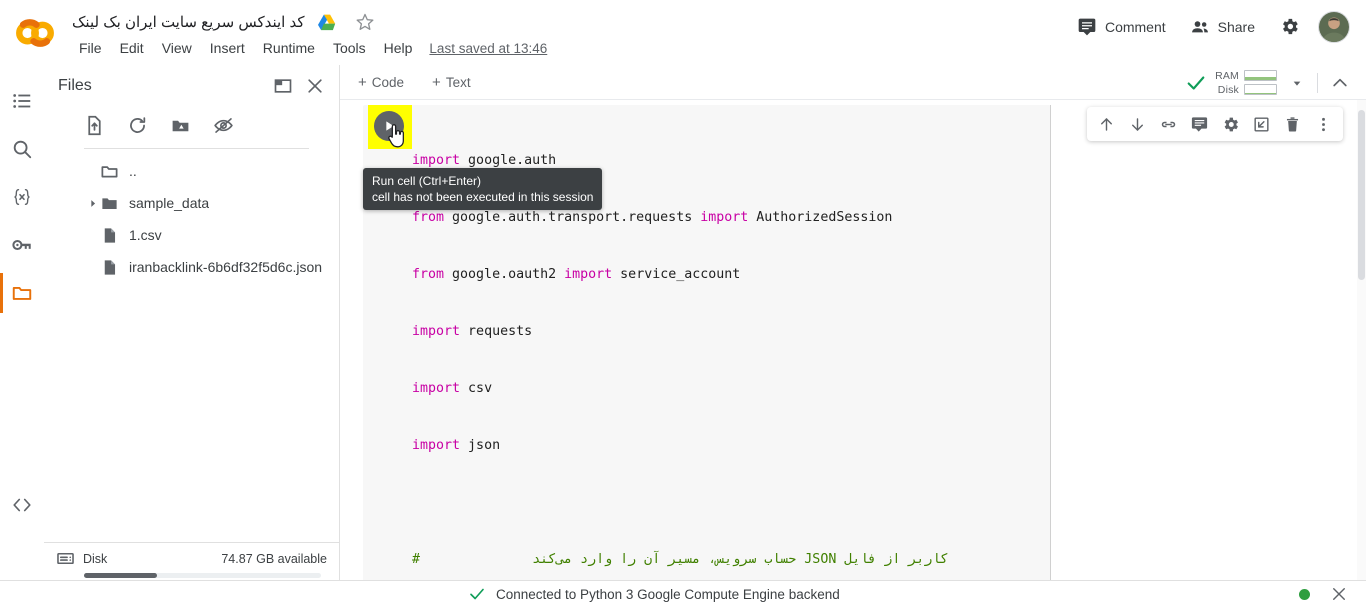 The width and height of the screenshot is (1366, 607). What do you see at coordinates (110, 171) in the screenshot?
I see `folder-icon` at bounding box center [110, 171].